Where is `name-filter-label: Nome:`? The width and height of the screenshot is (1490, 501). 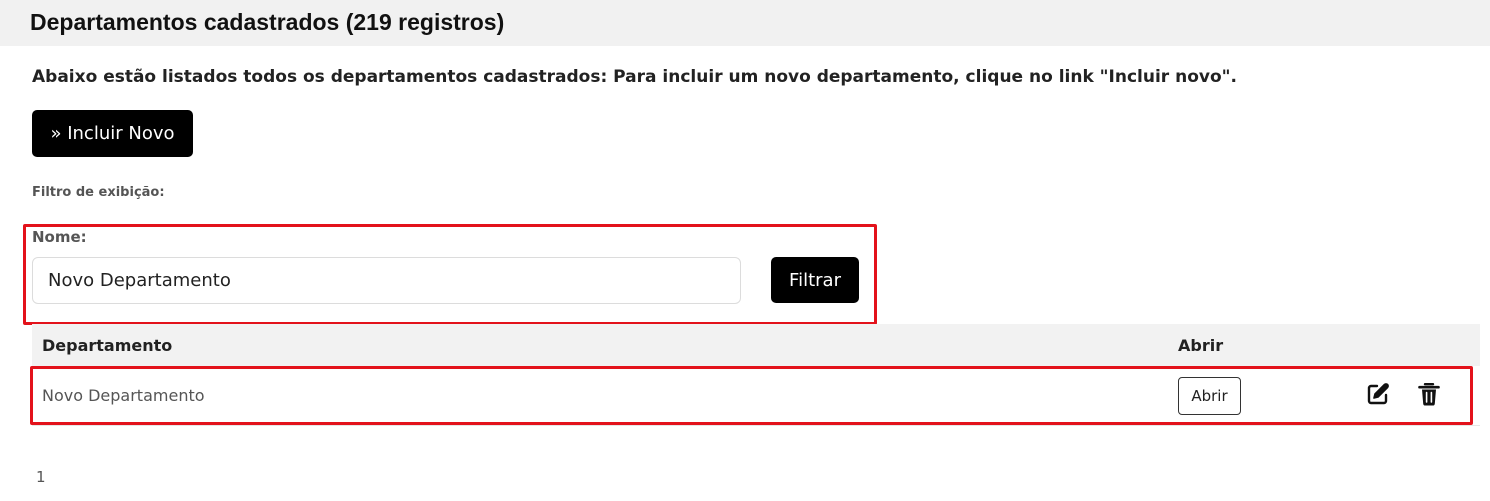 name-filter-label: Nome: is located at coordinates (59, 237).